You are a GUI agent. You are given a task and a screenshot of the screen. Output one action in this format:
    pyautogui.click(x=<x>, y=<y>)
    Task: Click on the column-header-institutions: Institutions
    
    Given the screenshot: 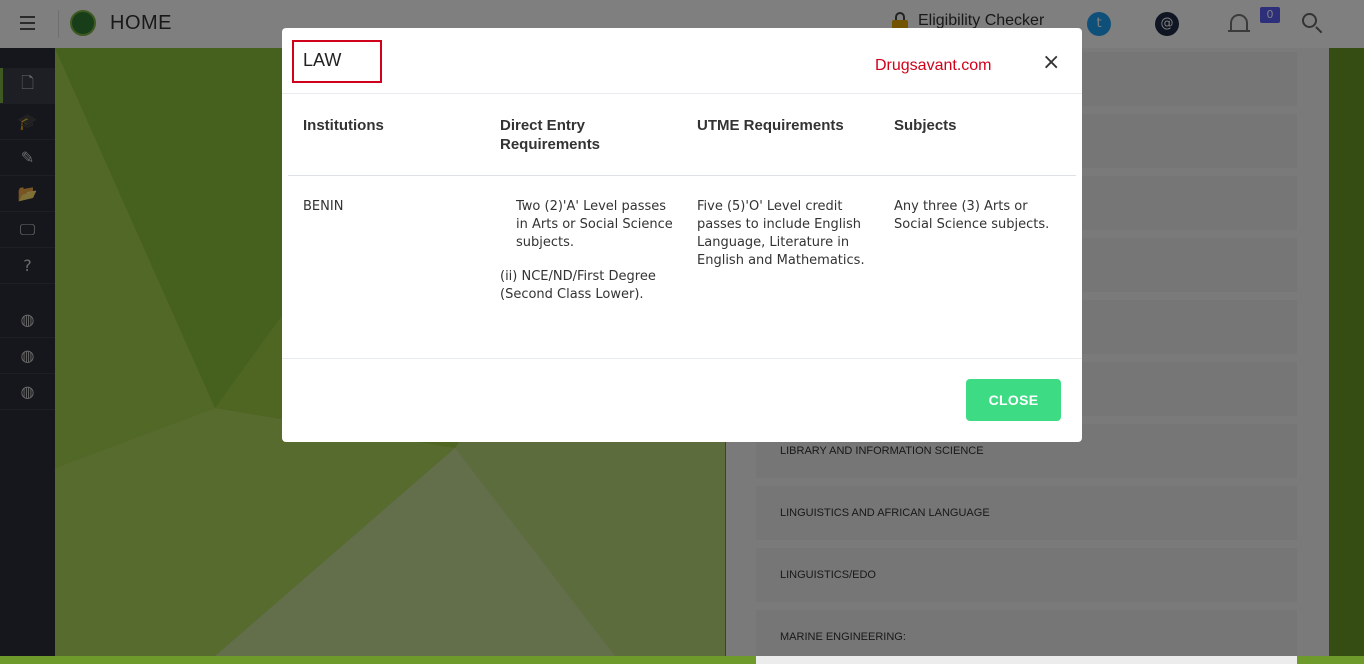 What is the action you would take?
    pyautogui.click(x=343, y=125)
    